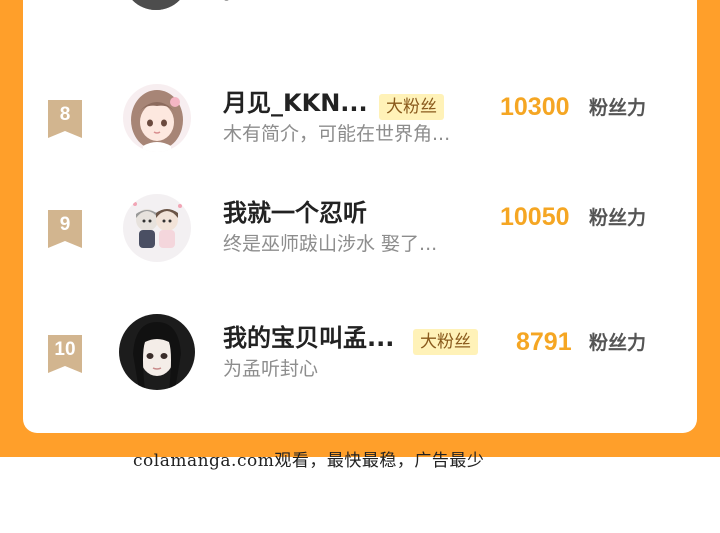  I want to click on rank-number: 10, so click(65, 349).